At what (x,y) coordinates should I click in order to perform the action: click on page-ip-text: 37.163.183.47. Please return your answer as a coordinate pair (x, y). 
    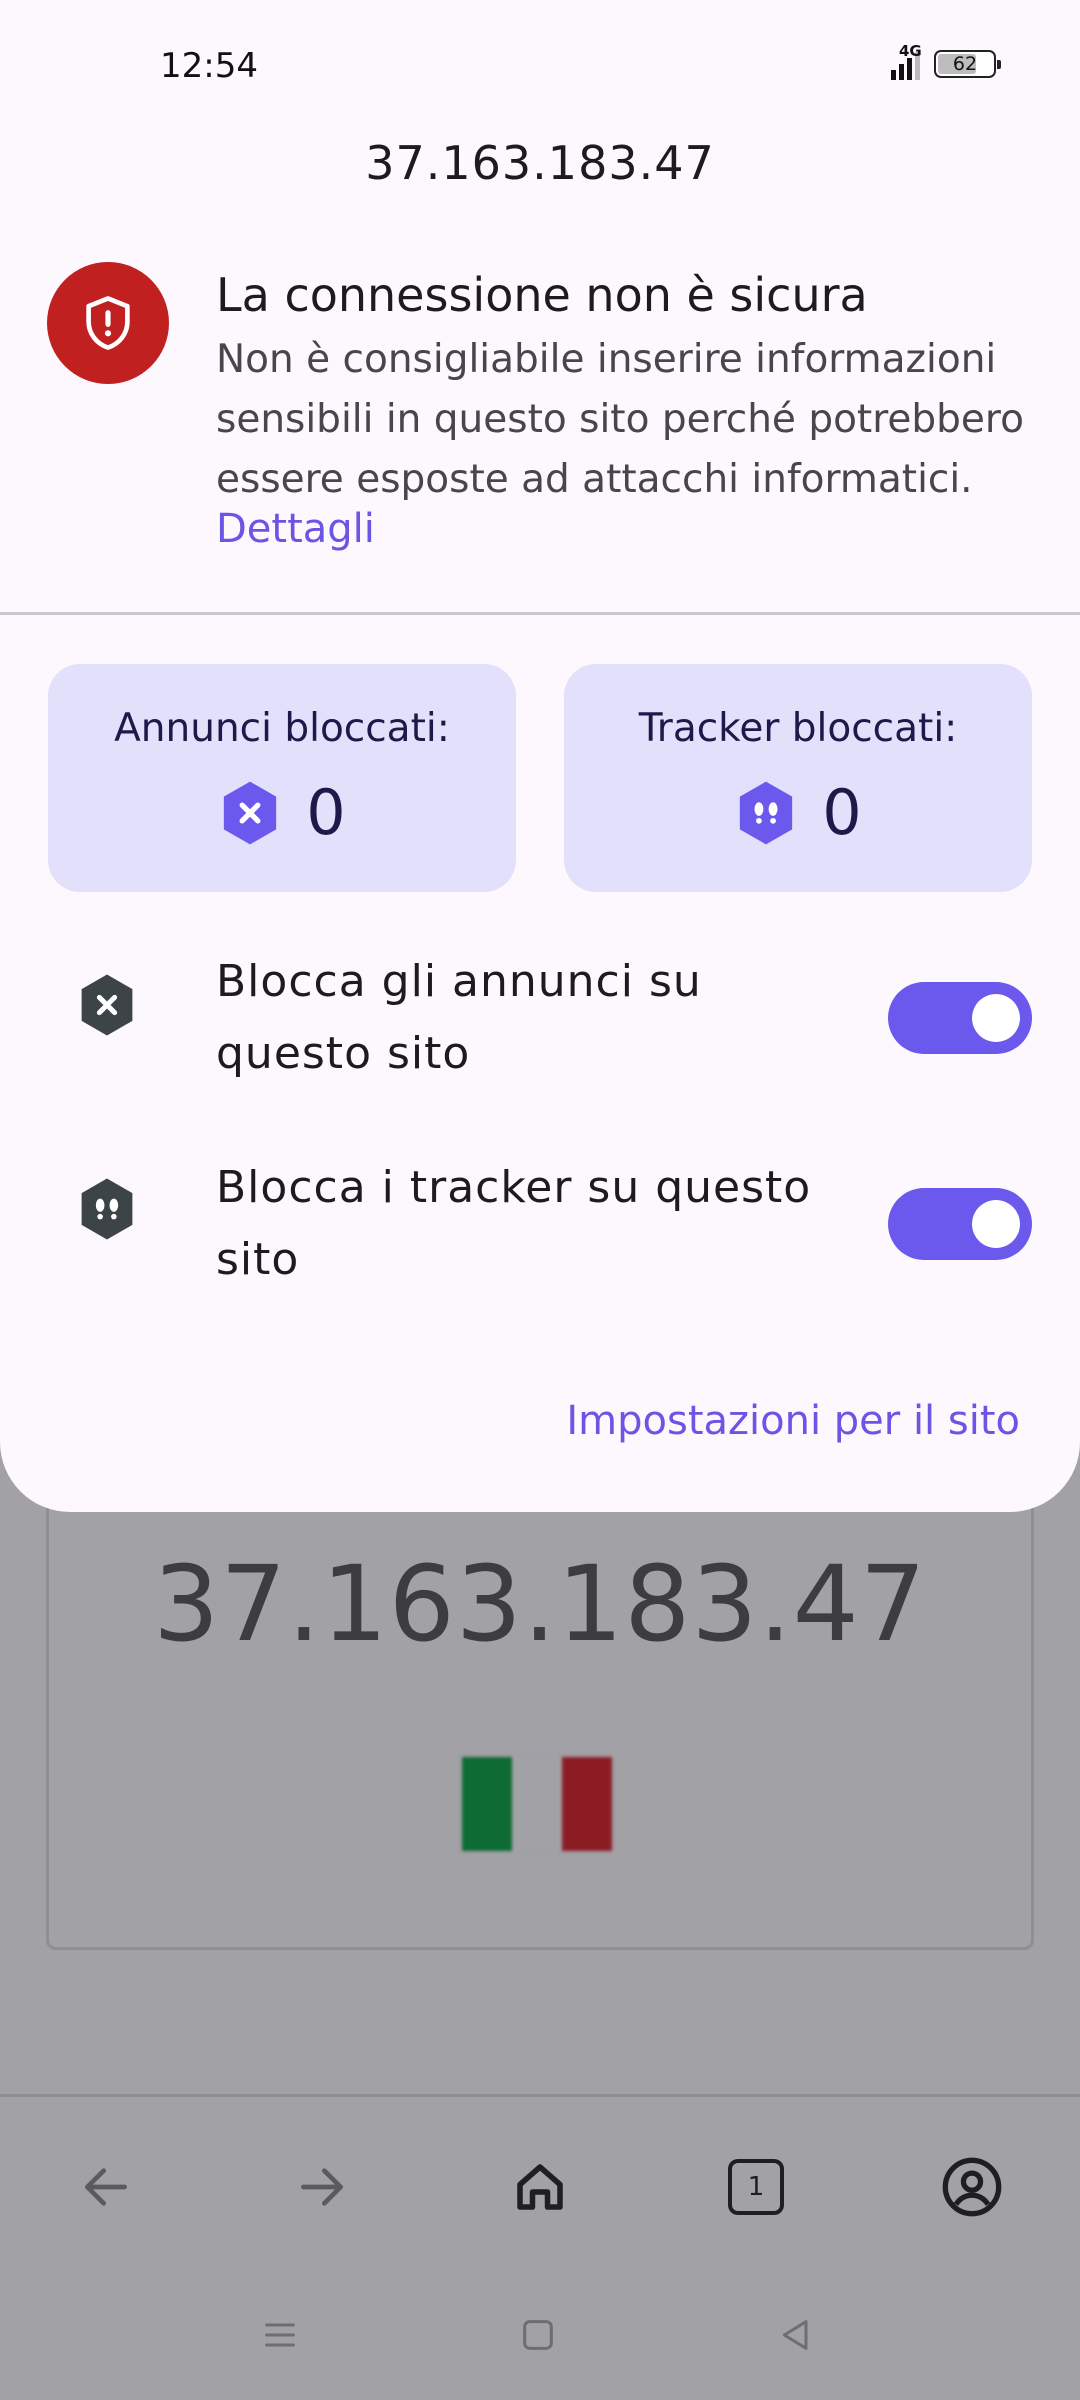
    Looking at the image, I should click on (540, 1604).